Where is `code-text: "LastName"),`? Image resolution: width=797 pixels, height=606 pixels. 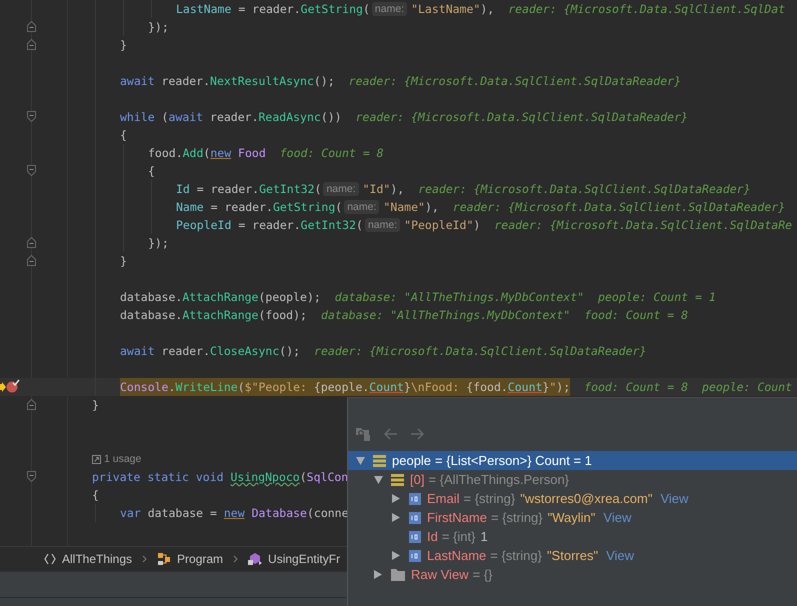 code-text: "LastName"), is located at coordinates (452, 9).